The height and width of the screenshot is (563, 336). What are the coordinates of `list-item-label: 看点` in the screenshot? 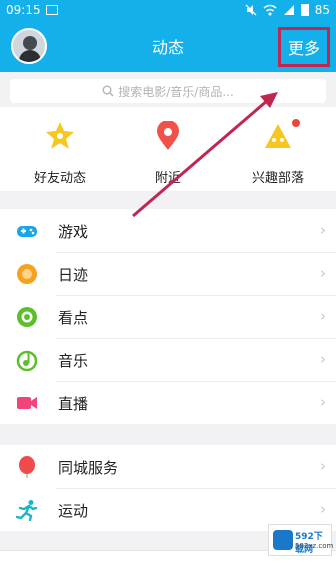 It's located at (73, 318).